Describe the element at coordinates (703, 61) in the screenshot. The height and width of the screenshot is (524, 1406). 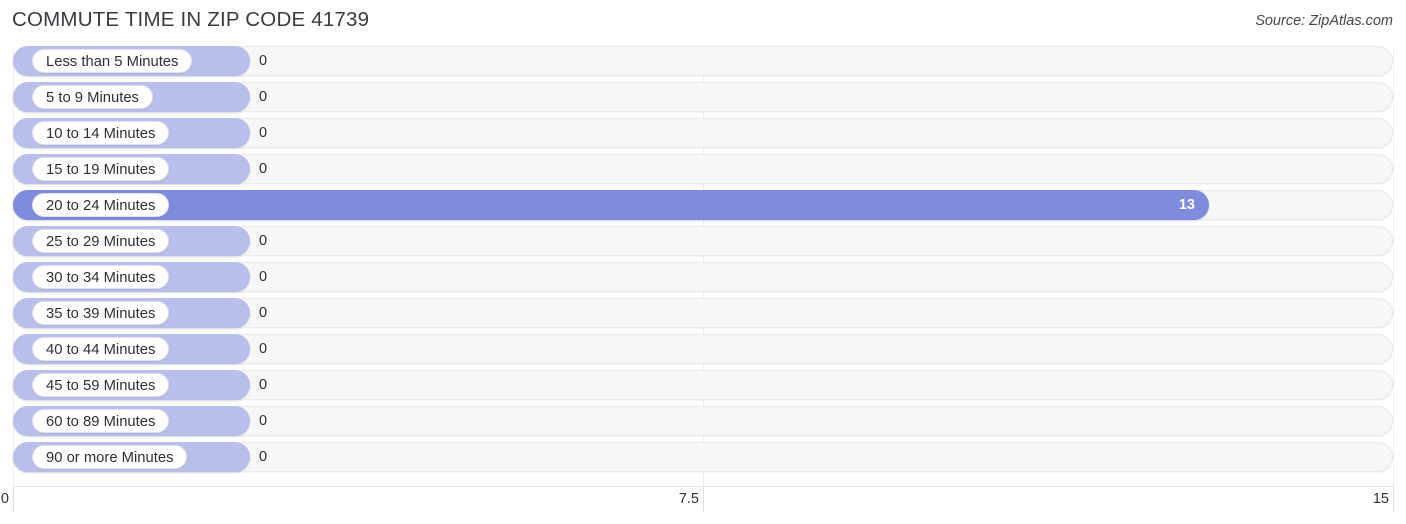
I see `bar-row: 0 Less than 5 Minutes` at that location.